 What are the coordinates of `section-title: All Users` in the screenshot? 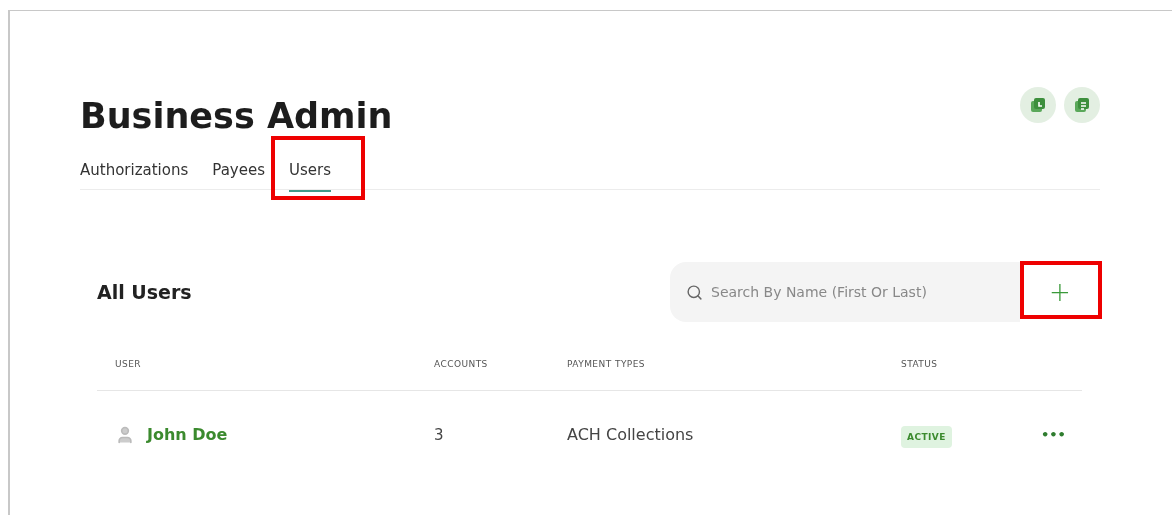 It's located at (144, 292).